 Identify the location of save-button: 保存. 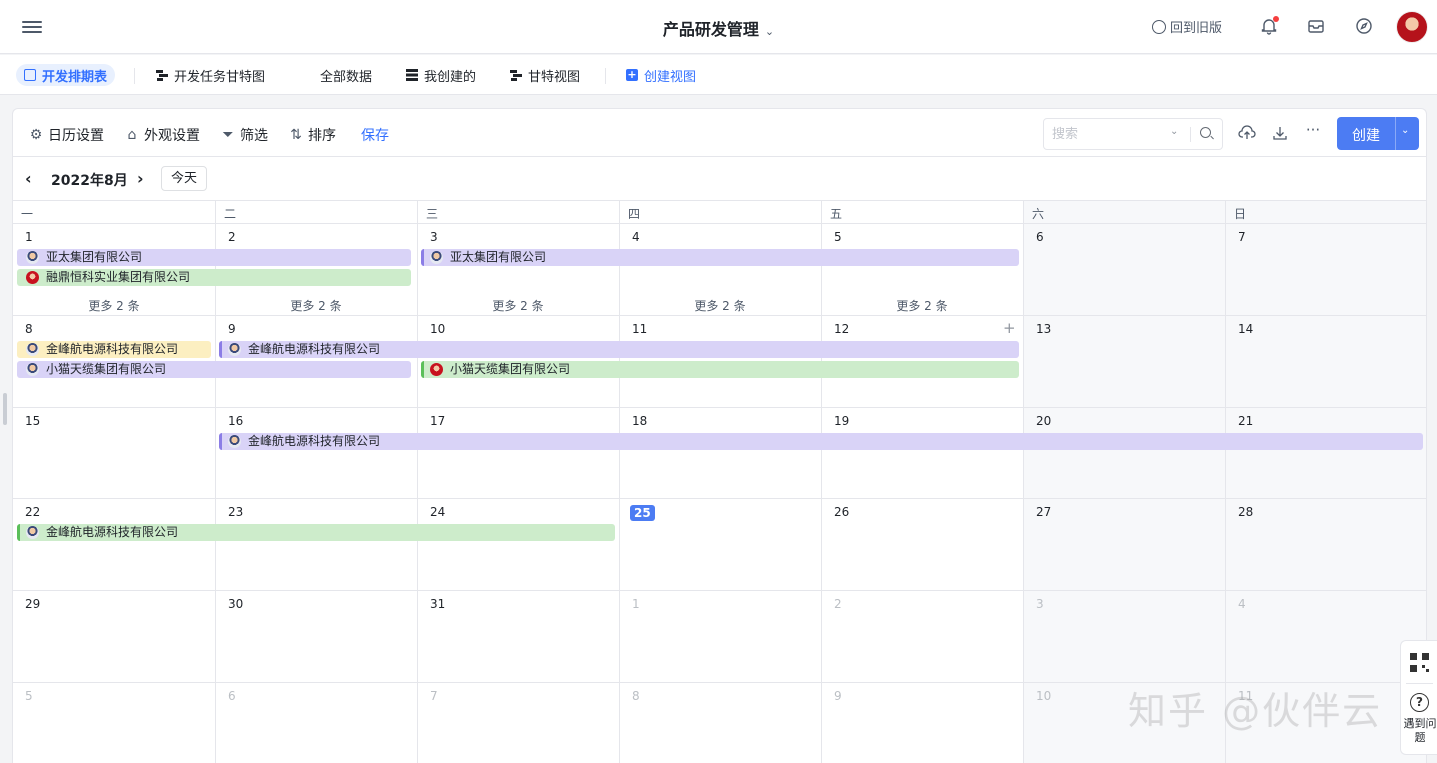
(375, 135).